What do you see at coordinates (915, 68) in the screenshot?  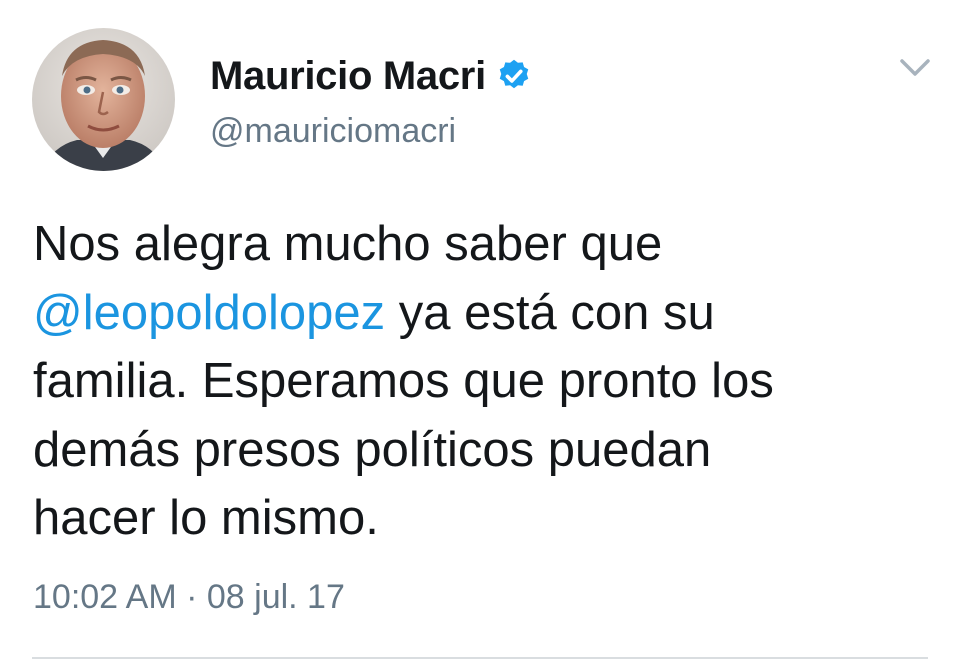 I see `chevron-down-icon` at bounding box center [915, 68].